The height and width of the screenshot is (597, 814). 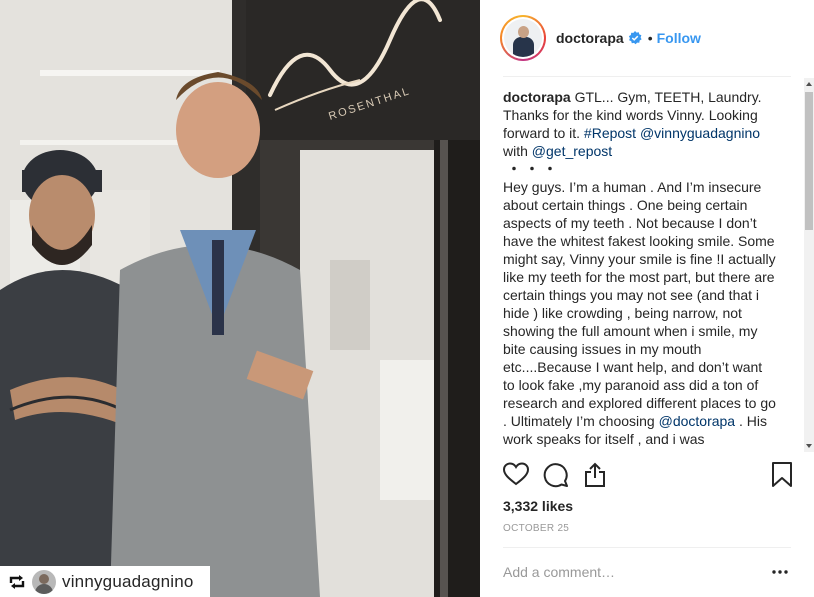 I want to click on action-bar, so click(x=647, y=477).